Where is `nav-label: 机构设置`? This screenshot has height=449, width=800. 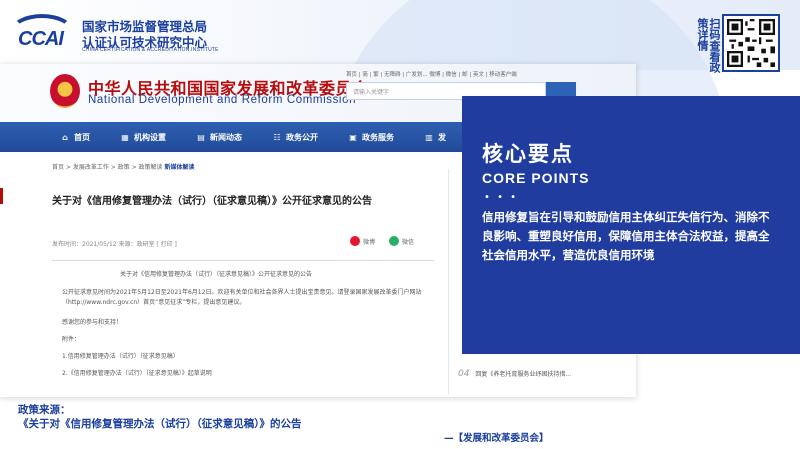 nav-label: 机构设置 is located at coordinates (150, 137).